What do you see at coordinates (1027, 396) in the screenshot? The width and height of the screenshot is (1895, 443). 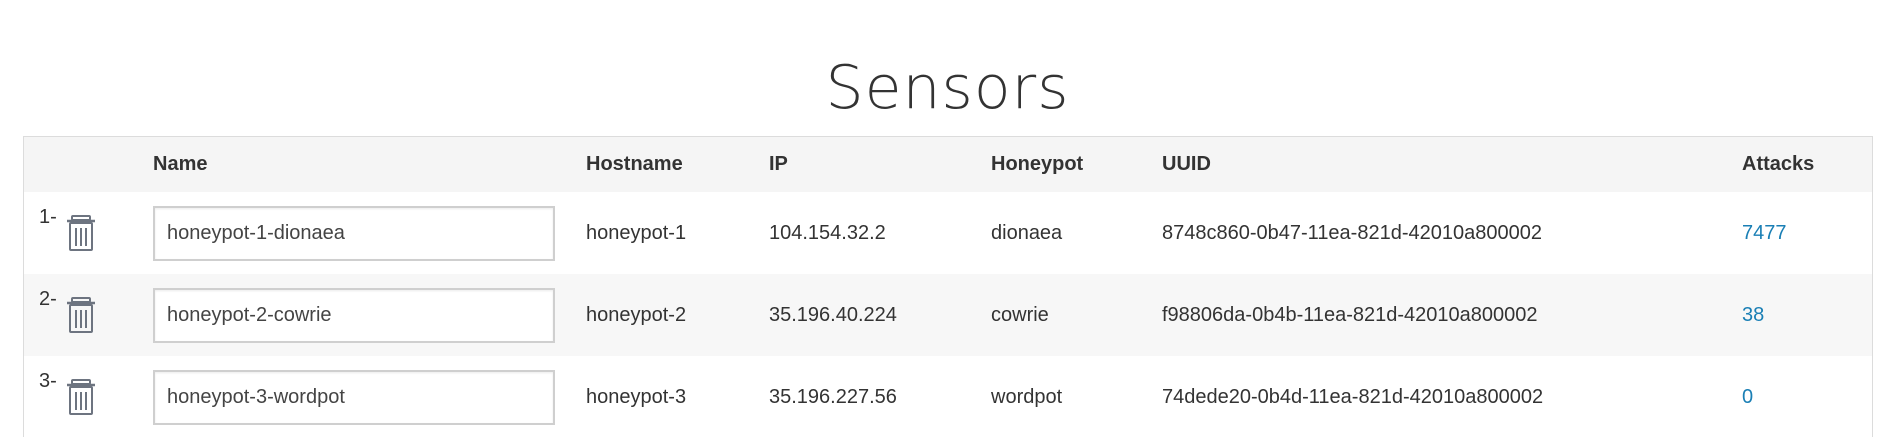 I see `honeypot-cell: wordpot` at bounding box center [1027, 396].